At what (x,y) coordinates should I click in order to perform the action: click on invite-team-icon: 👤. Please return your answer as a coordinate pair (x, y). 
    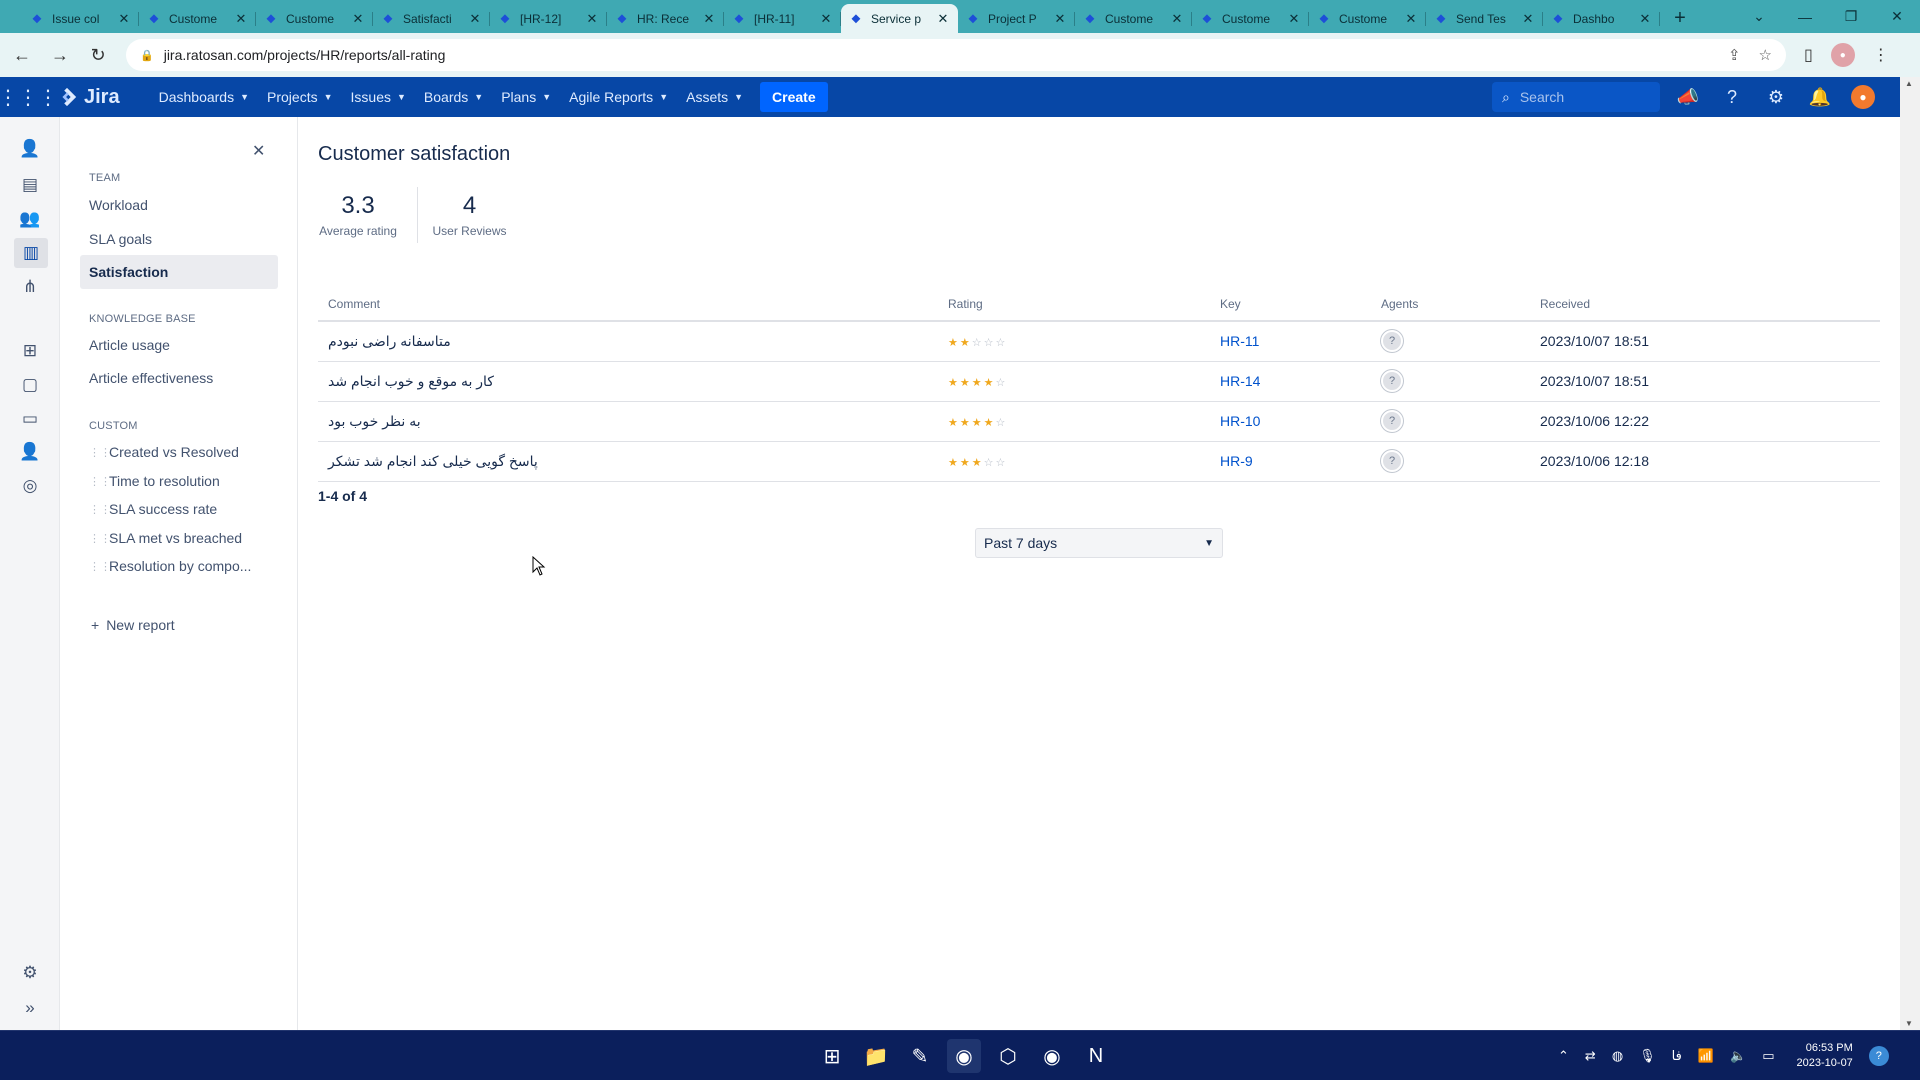
    Looking at the image, I should click on (30, 452).